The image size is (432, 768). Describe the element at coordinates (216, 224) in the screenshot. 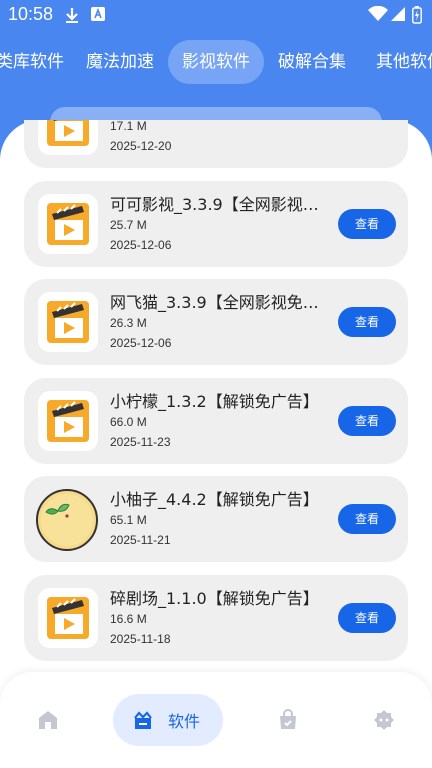

I see `list-item: 可可影视_3.3.9【全网影视免费看】 25.7 M 2025-12-06 查看` at that location.